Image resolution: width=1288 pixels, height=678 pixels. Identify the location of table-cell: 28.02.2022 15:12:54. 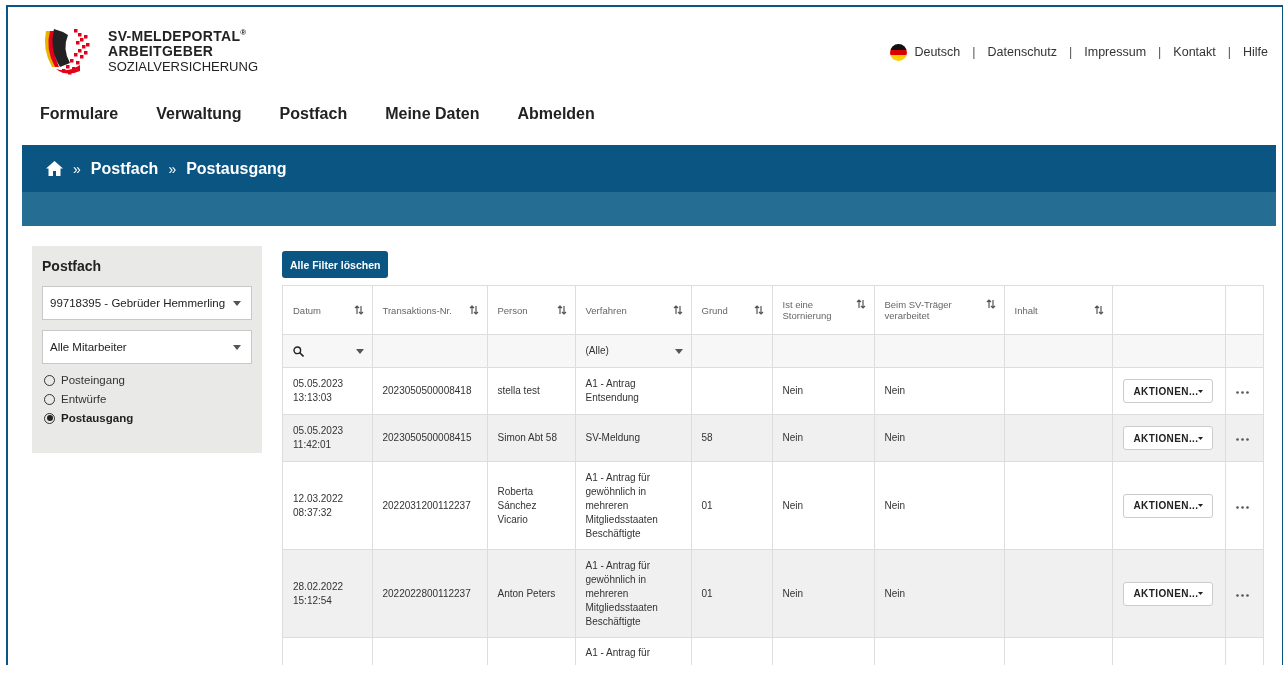
(318, 593).